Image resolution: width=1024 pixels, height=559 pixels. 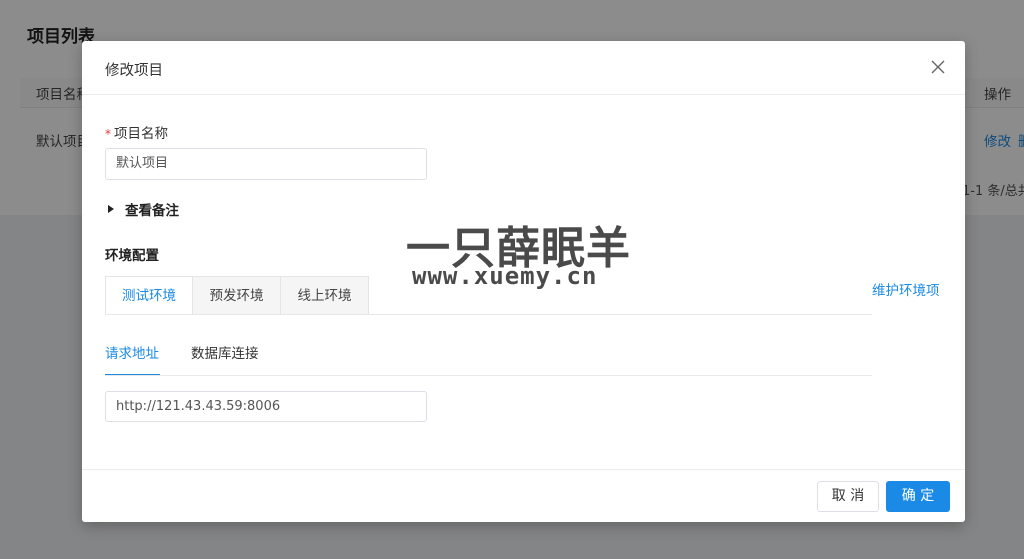 I want to click on caret-right-icon, so click(x=111, y=209).